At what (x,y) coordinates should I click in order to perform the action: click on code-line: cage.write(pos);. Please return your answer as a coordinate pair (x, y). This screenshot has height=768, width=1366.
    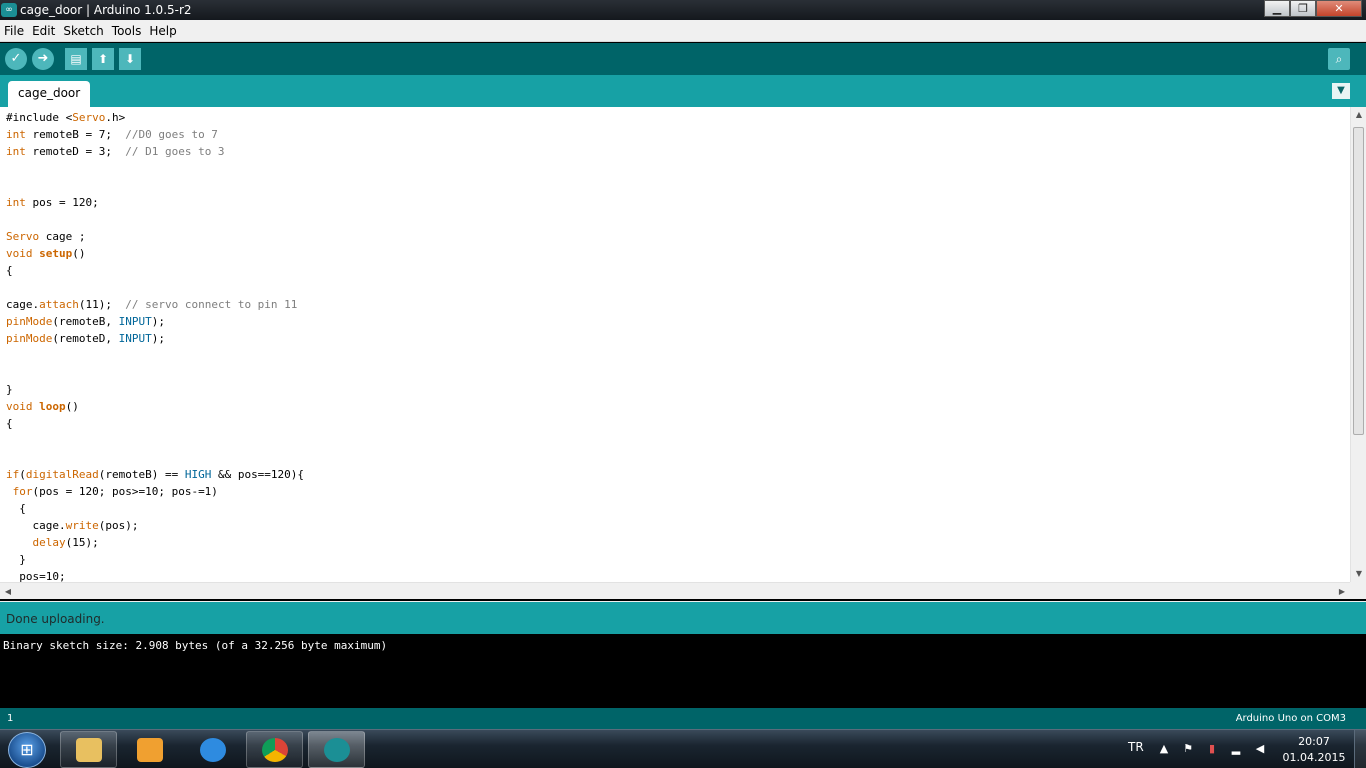
    Looking at the image, I should click on (72, 525).